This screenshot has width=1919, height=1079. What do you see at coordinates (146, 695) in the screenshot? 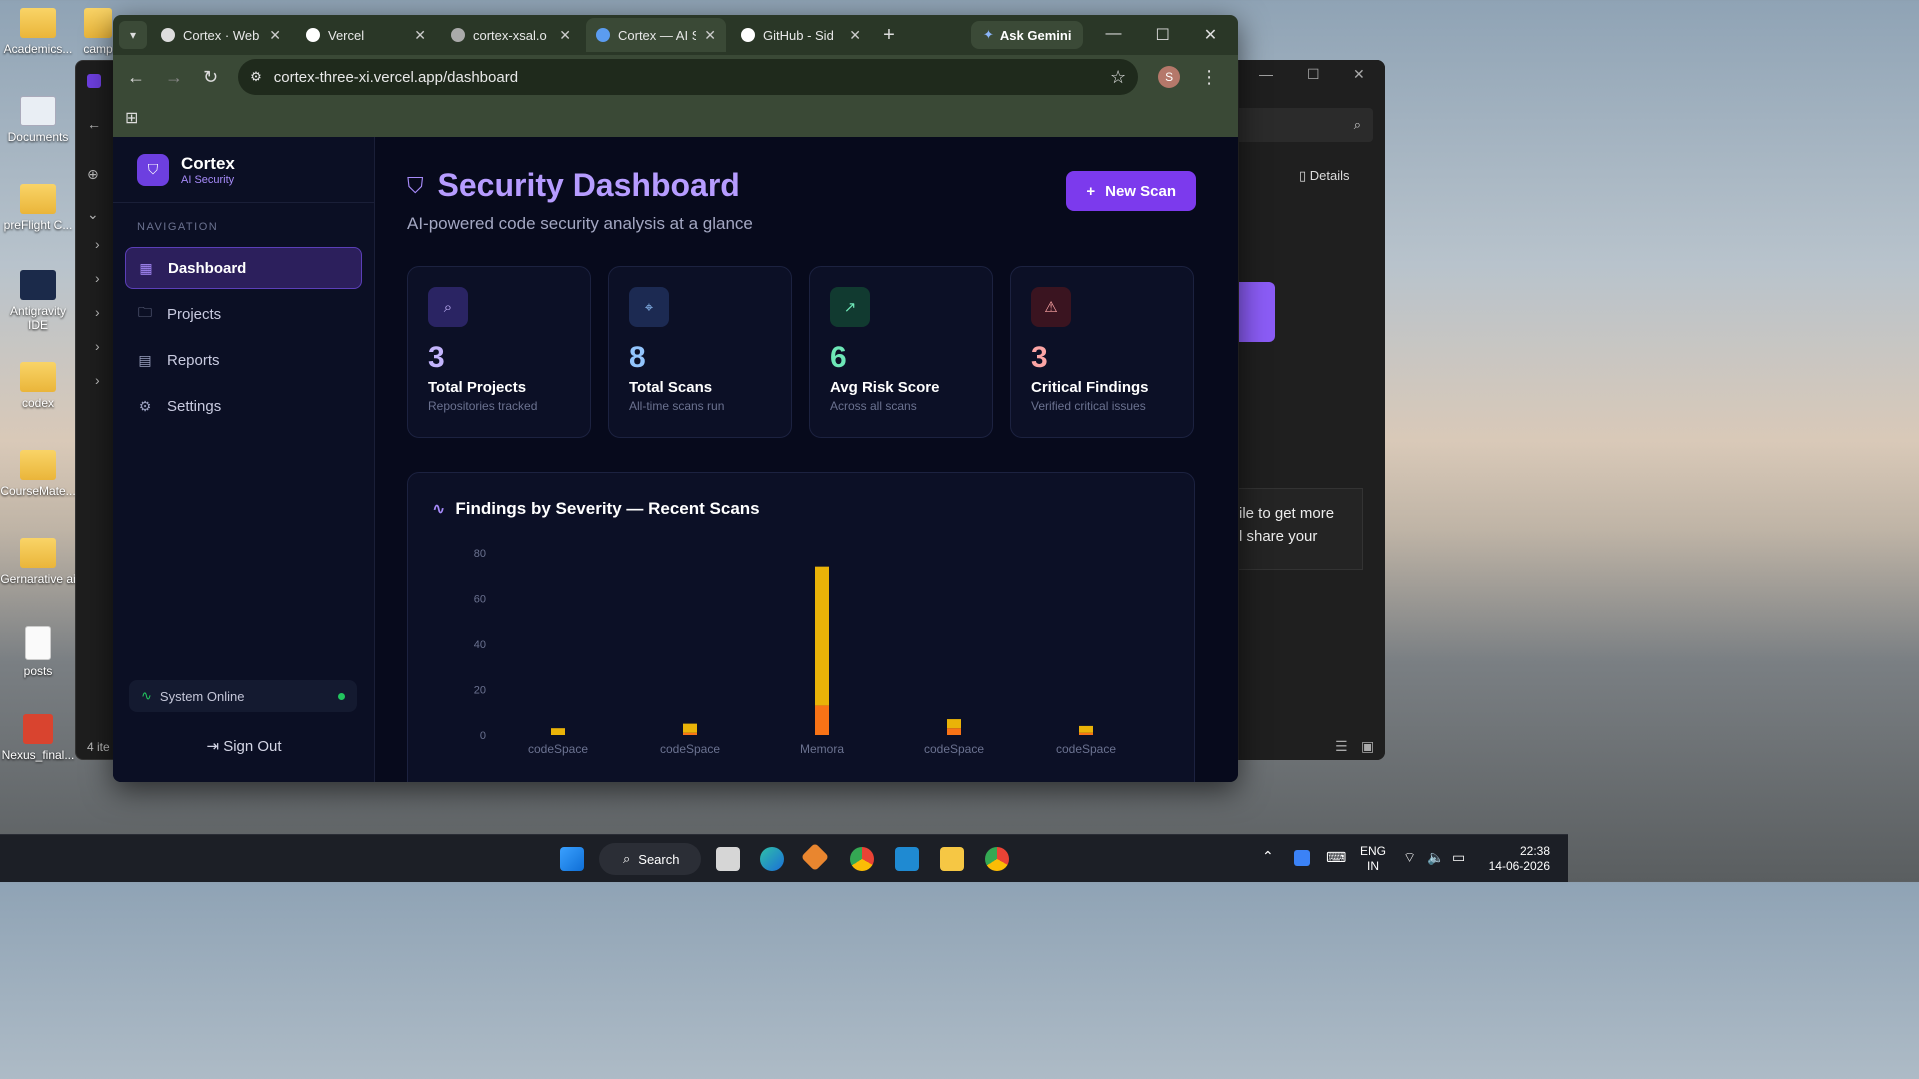
I see `activity-icon: ∿` at bounding box center [146, 695].